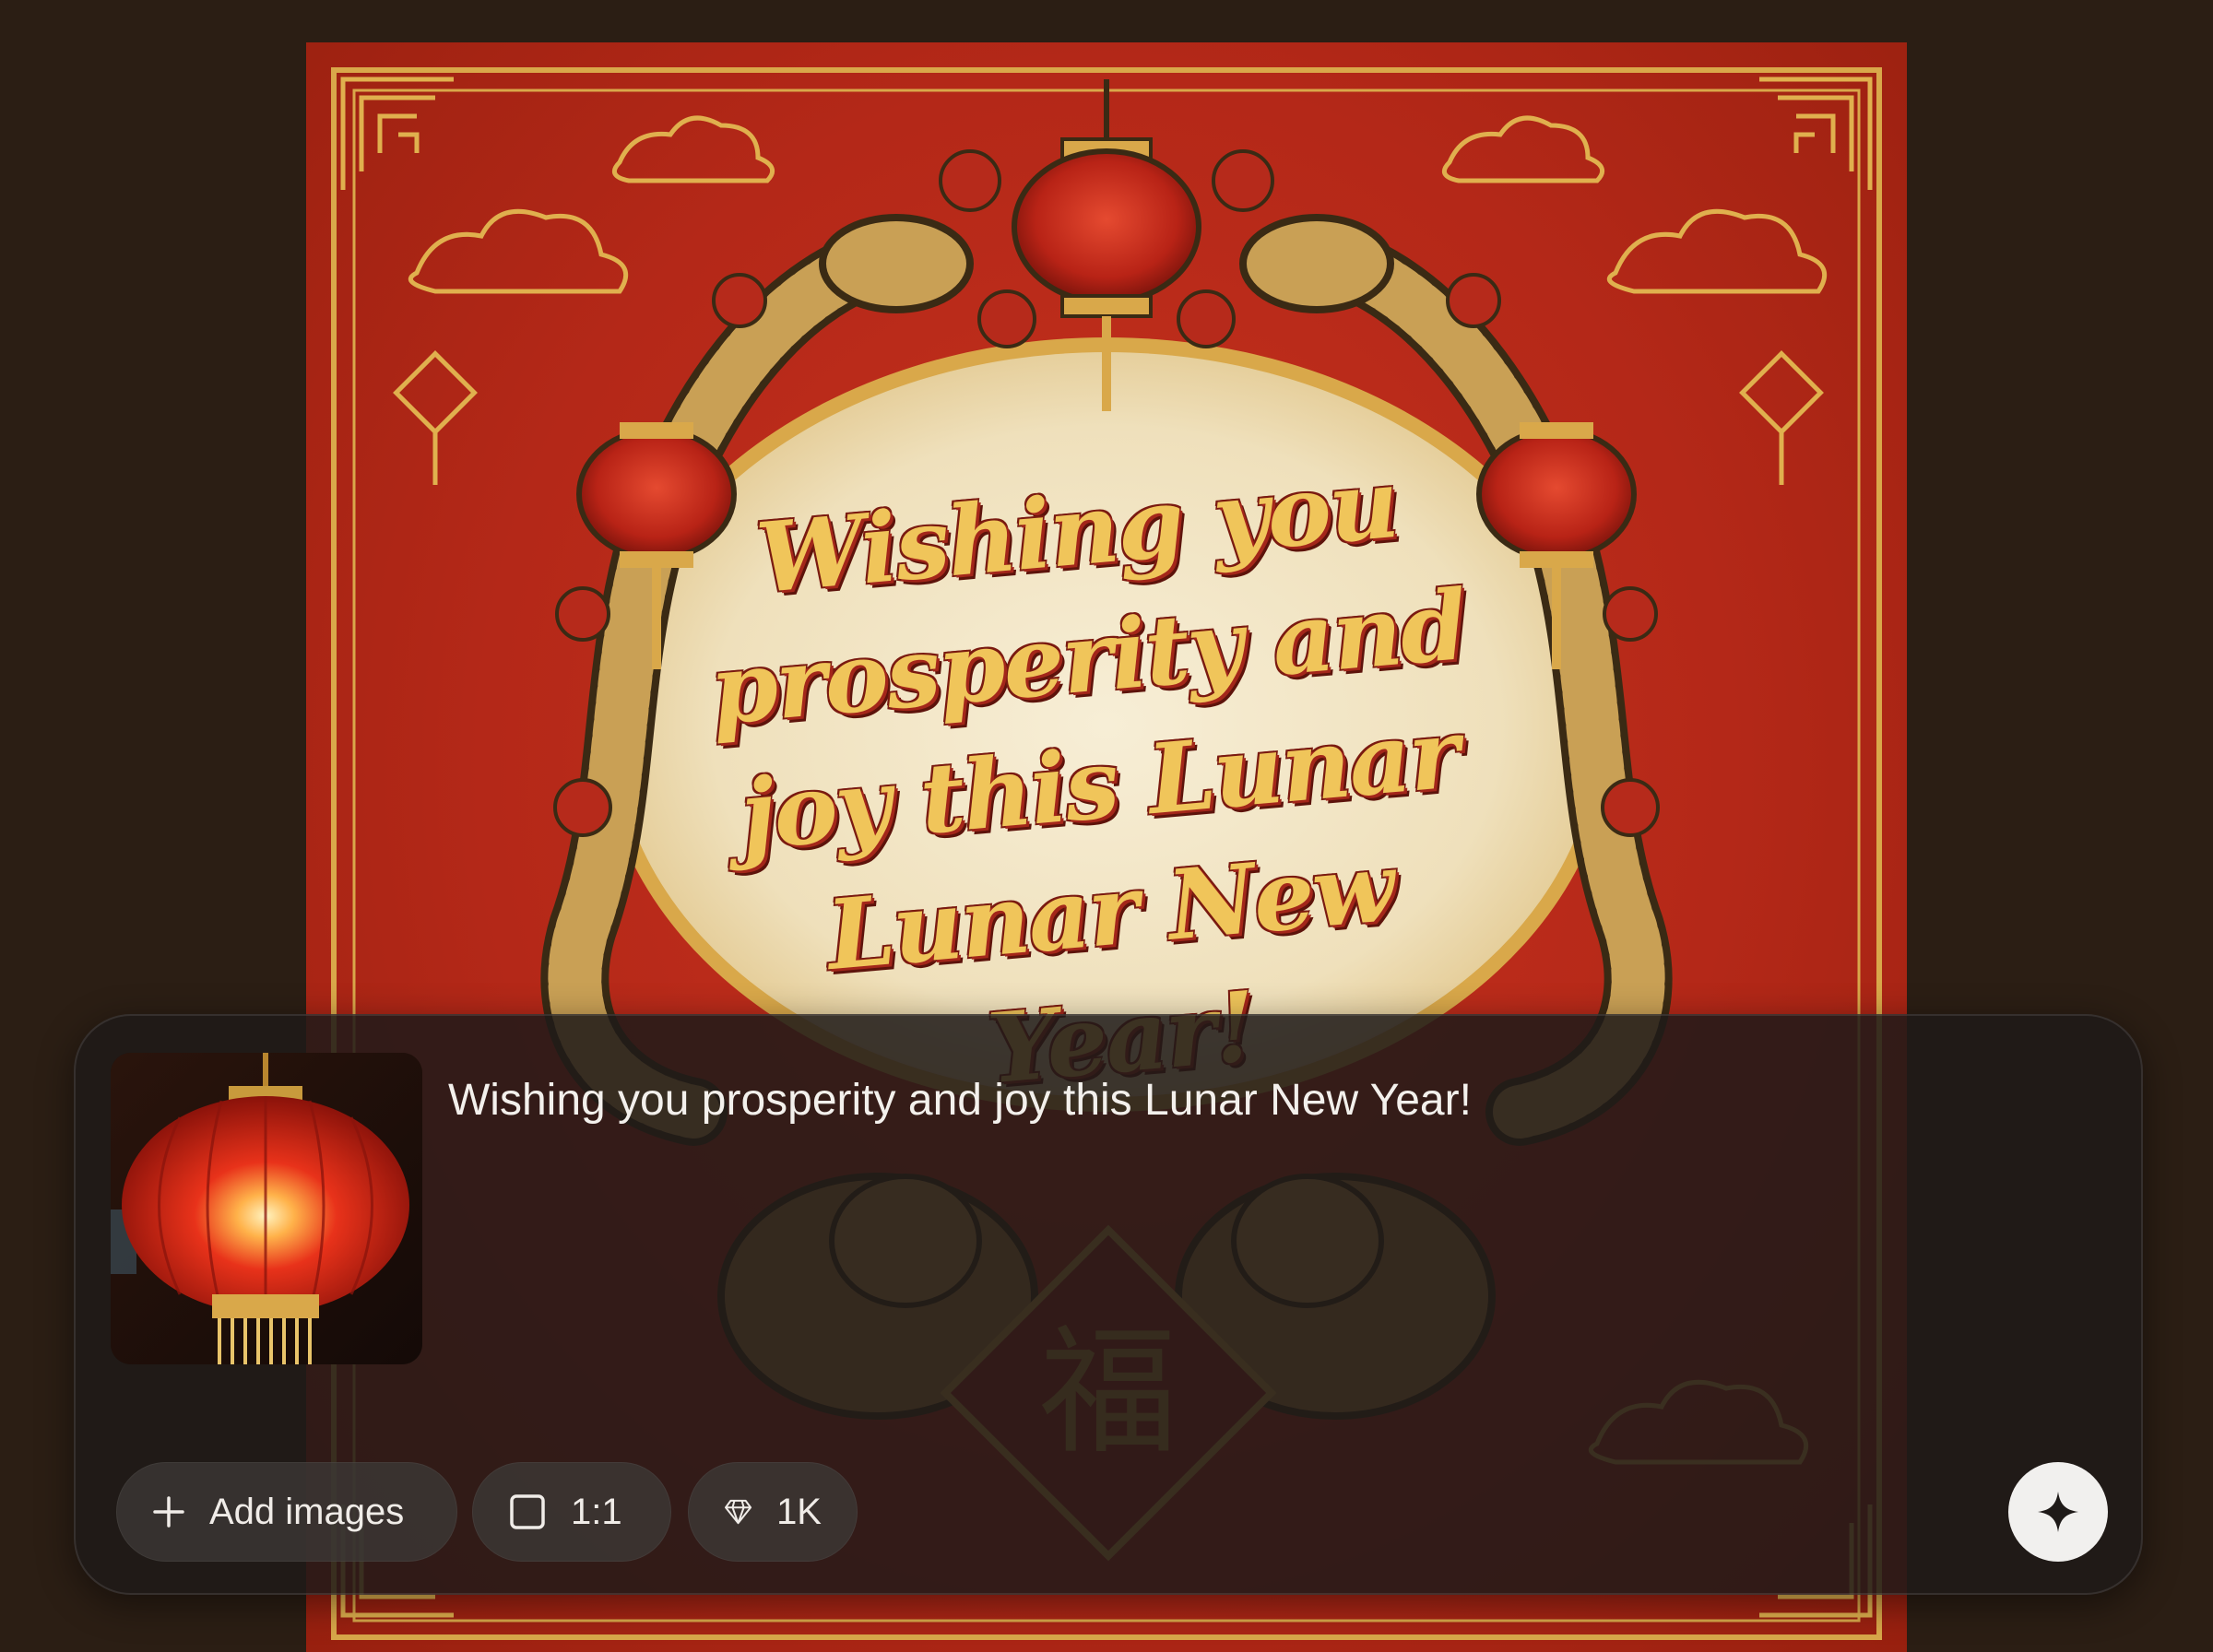 Image resolution: width=2213 pixels, height=1652 pixels. What do you see at coordinates (799, 1511) in the screenshot?
I see `resolution-label: 1K` at bounding box center [799, 1511].